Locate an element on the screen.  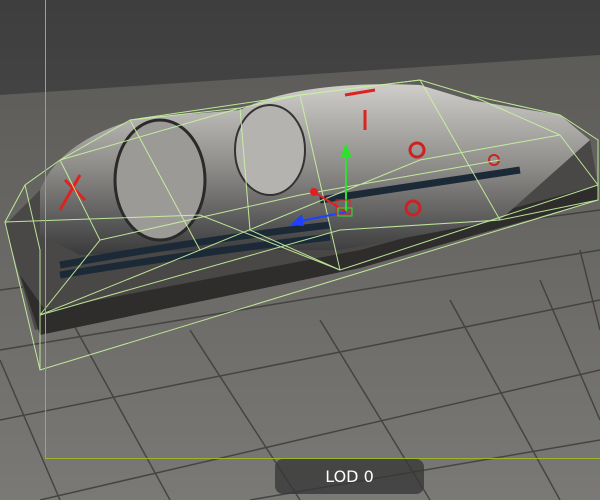
lod-label: LOD 0 is located at coordinates (349, 476).